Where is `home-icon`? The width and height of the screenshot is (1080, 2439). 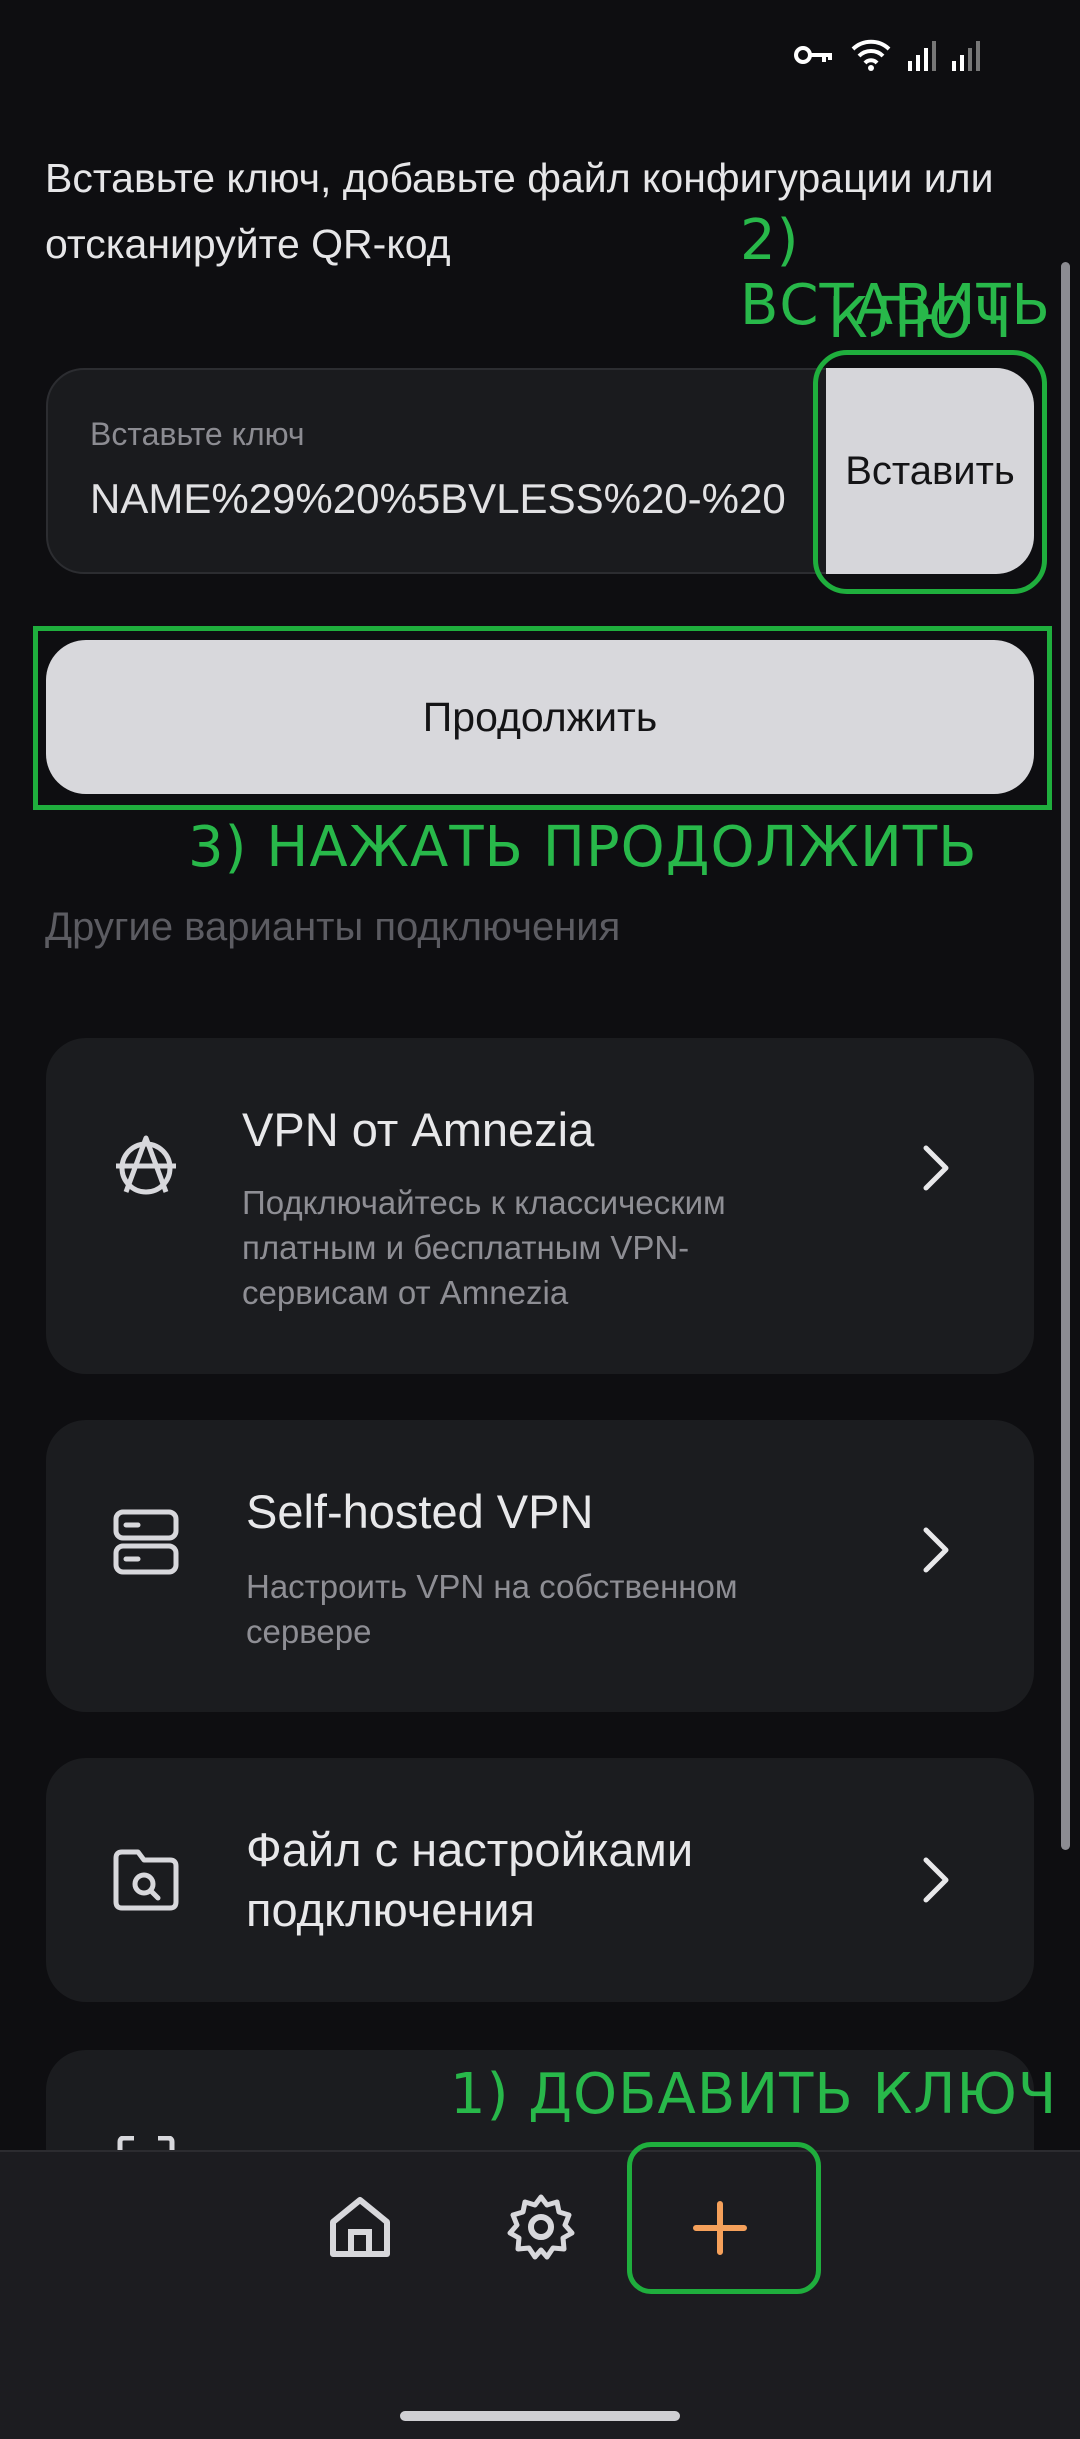 home-icon is located at coordinates (360, 2227).